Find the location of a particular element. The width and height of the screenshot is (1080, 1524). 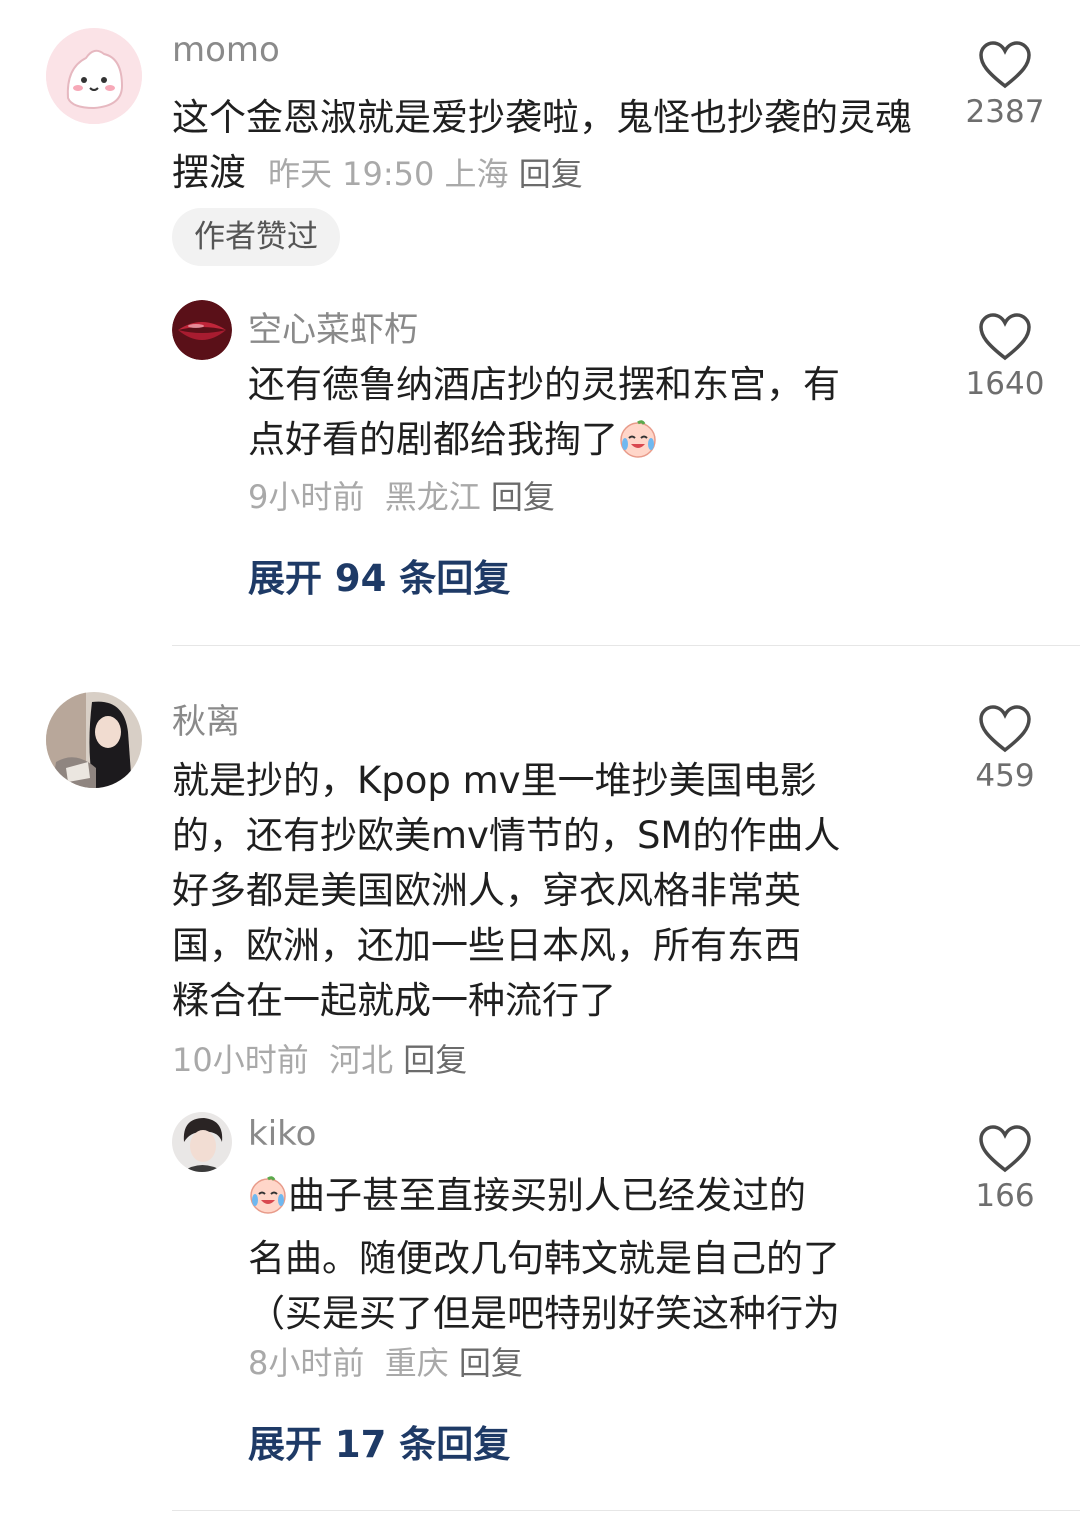

reply-text-line-content: 曲子甚至直接买别人已经发过的 is located at coordinates (547, 1195).